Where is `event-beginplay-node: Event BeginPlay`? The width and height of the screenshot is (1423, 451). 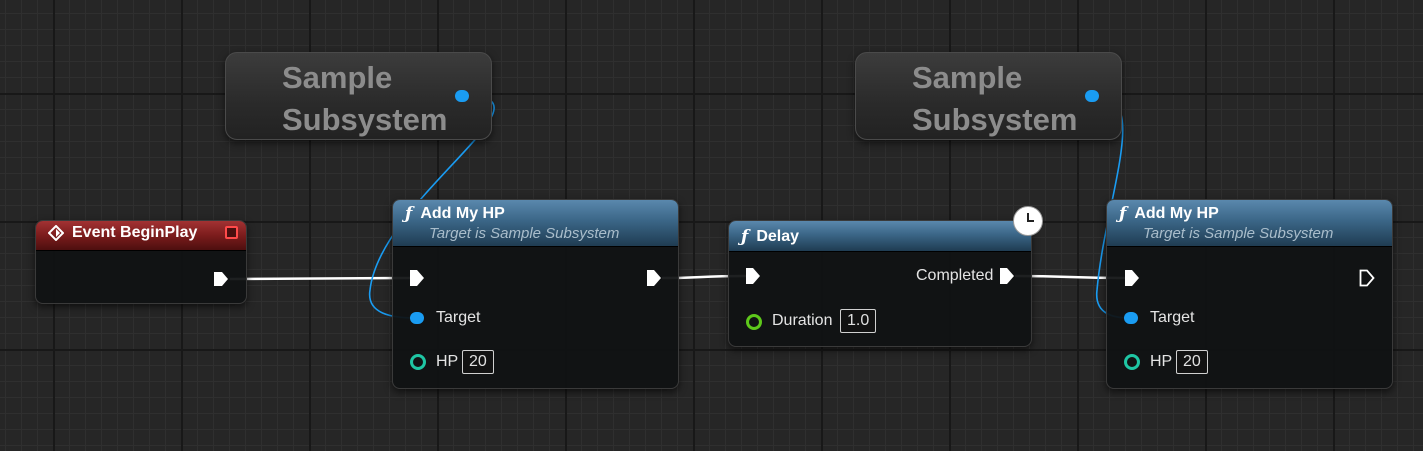
event-beginplay-node: Event BeginPlay is located at coordinates (141, 262).